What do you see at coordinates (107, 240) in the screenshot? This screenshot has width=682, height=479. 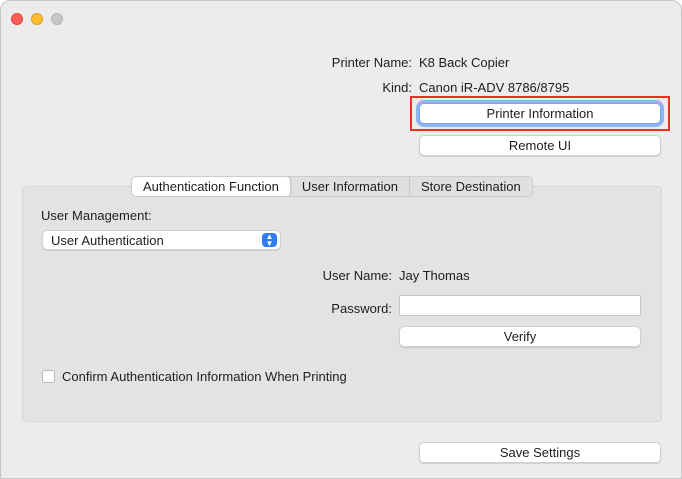 I see `user-management-value: User Authentication` at bounding box center [107, 240].